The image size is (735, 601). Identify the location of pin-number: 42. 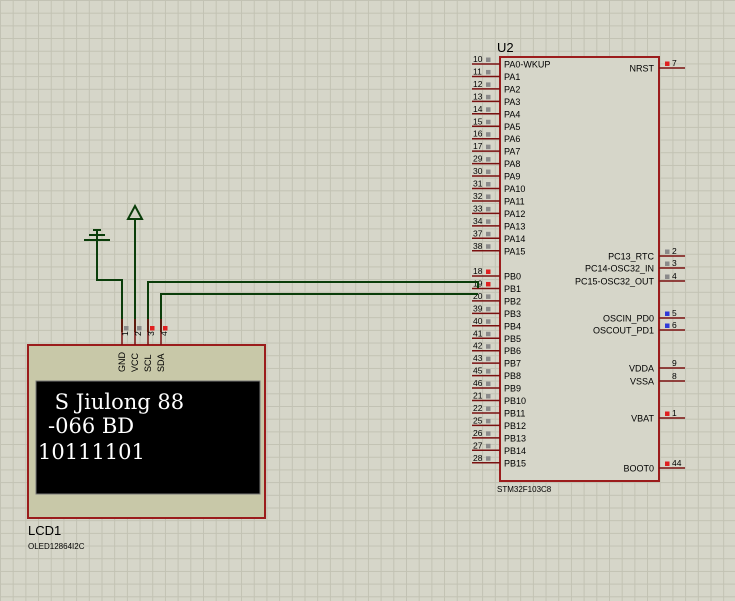
(478, 346).